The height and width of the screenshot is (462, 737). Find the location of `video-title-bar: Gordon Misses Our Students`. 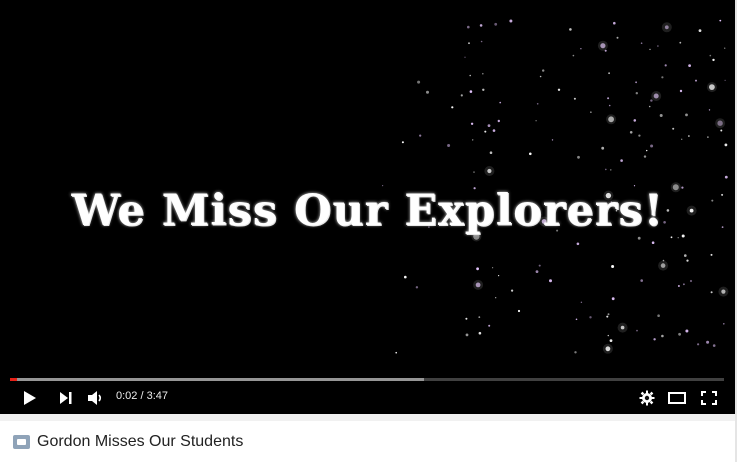

video-title-bar: Gordon Misses Our Students is located at coordinates (367, 441).